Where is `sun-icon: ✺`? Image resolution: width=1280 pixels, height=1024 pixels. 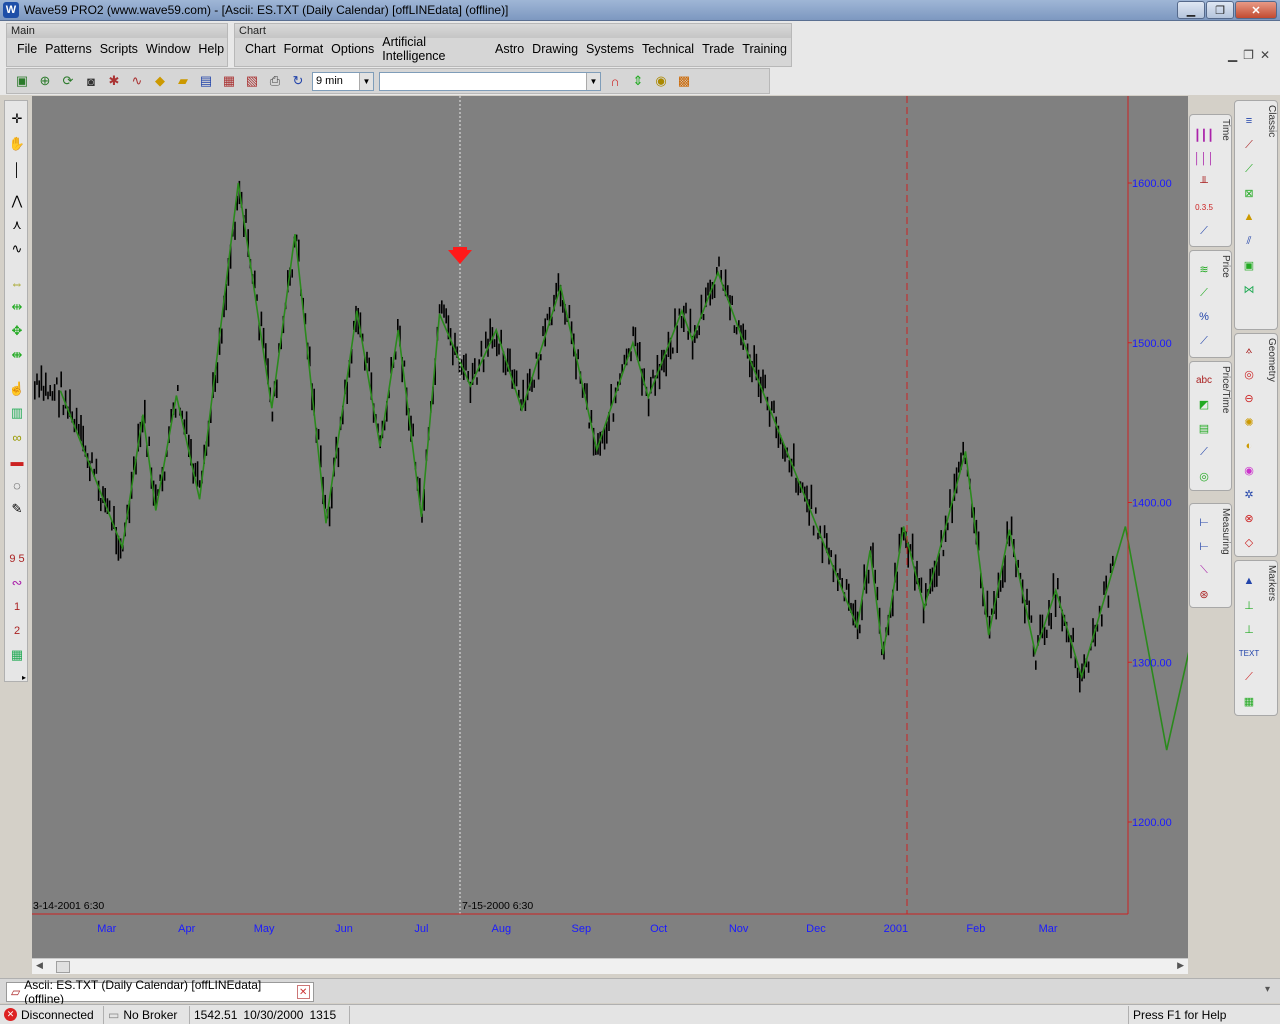 sun-icon: ✺ is located at coordinates (1249, 422).